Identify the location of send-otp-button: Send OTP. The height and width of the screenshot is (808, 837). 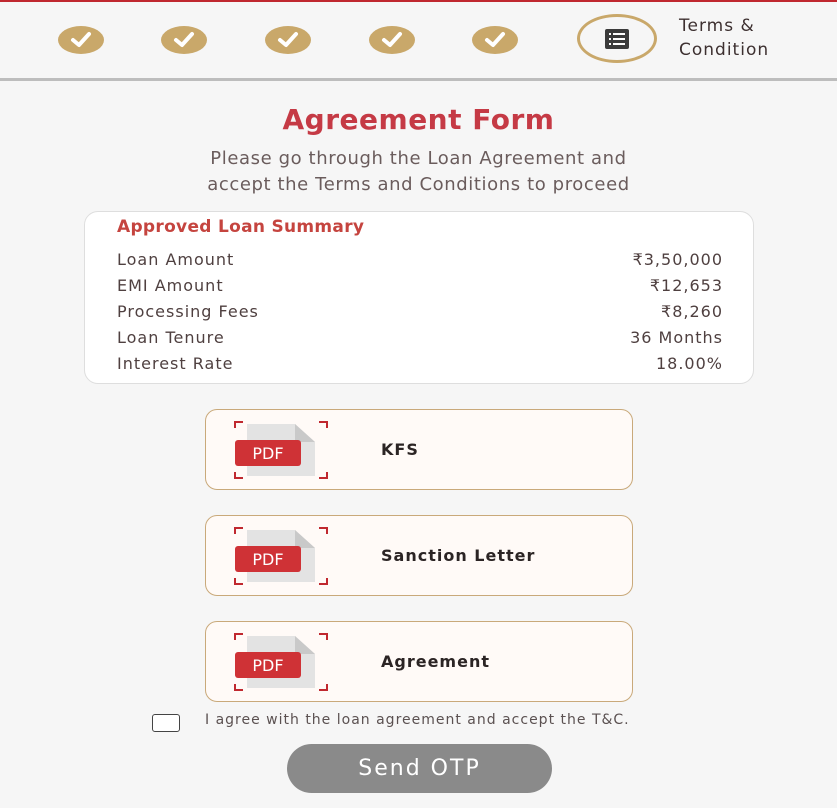
(419, 768).